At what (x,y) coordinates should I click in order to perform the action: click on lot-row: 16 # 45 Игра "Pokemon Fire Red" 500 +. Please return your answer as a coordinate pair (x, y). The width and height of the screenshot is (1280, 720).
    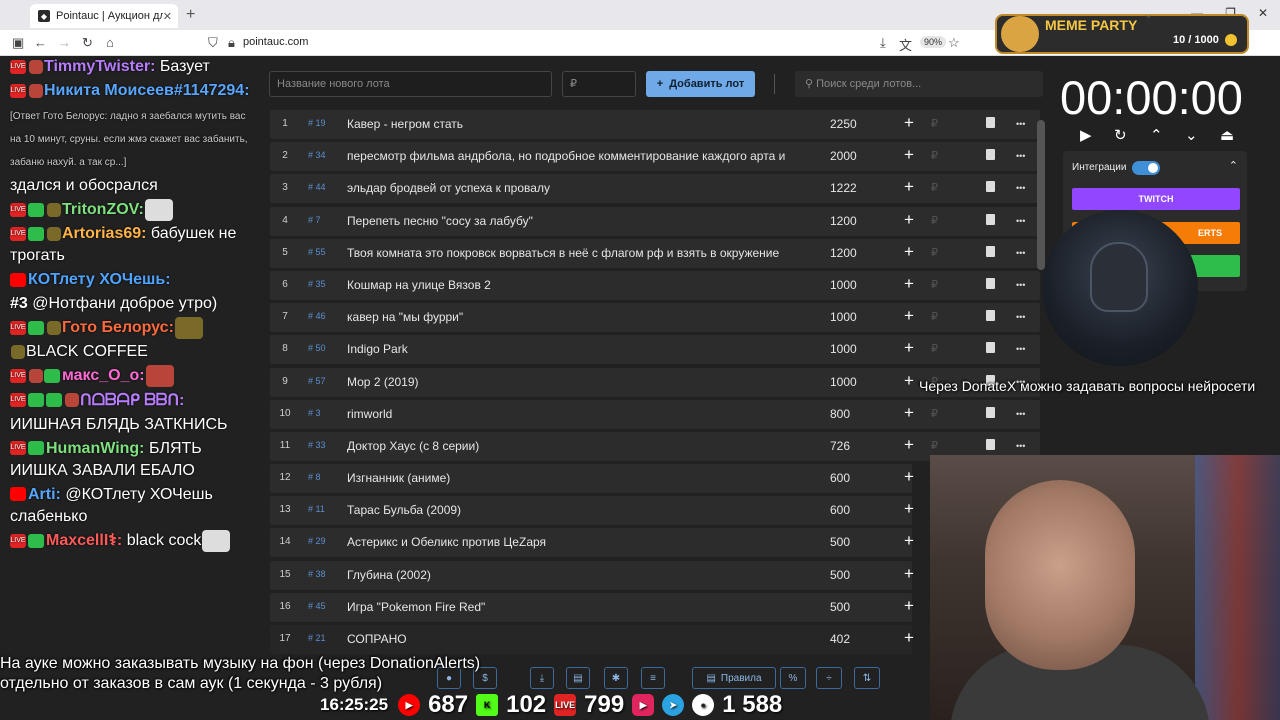
    Looking at the image, I should click on (592, 607).